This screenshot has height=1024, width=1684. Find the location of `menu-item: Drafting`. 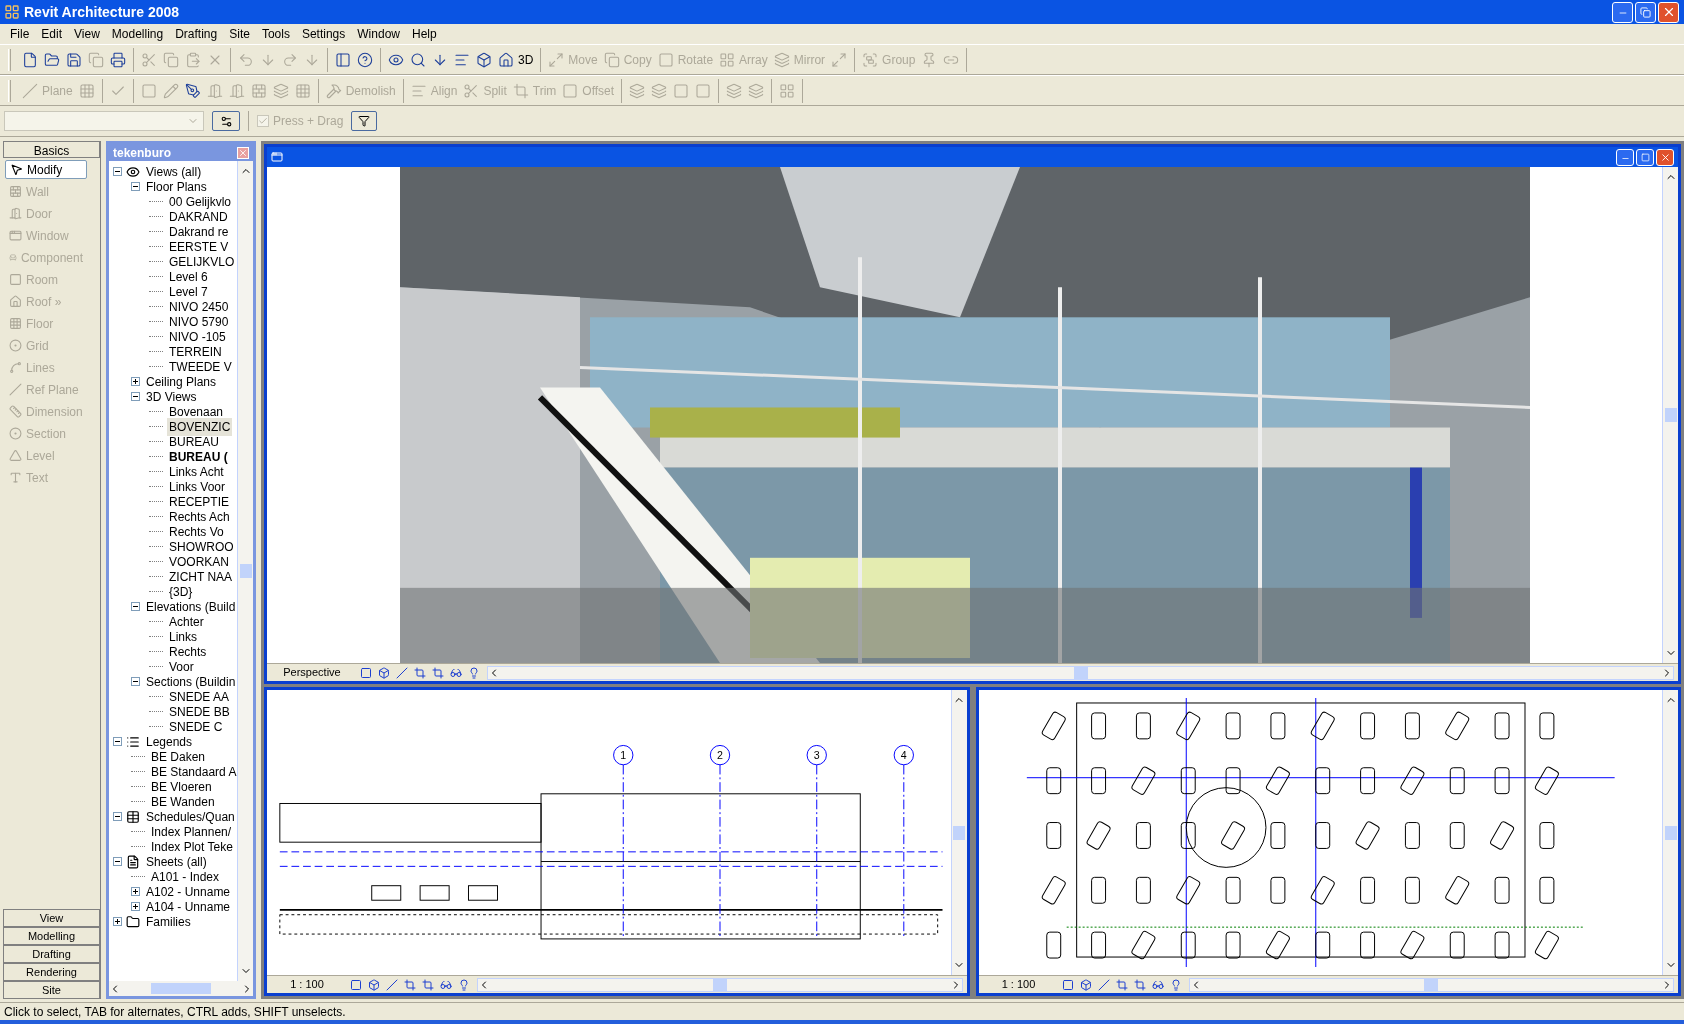

menu-item: Drafting is located at coordinates (196, 34).